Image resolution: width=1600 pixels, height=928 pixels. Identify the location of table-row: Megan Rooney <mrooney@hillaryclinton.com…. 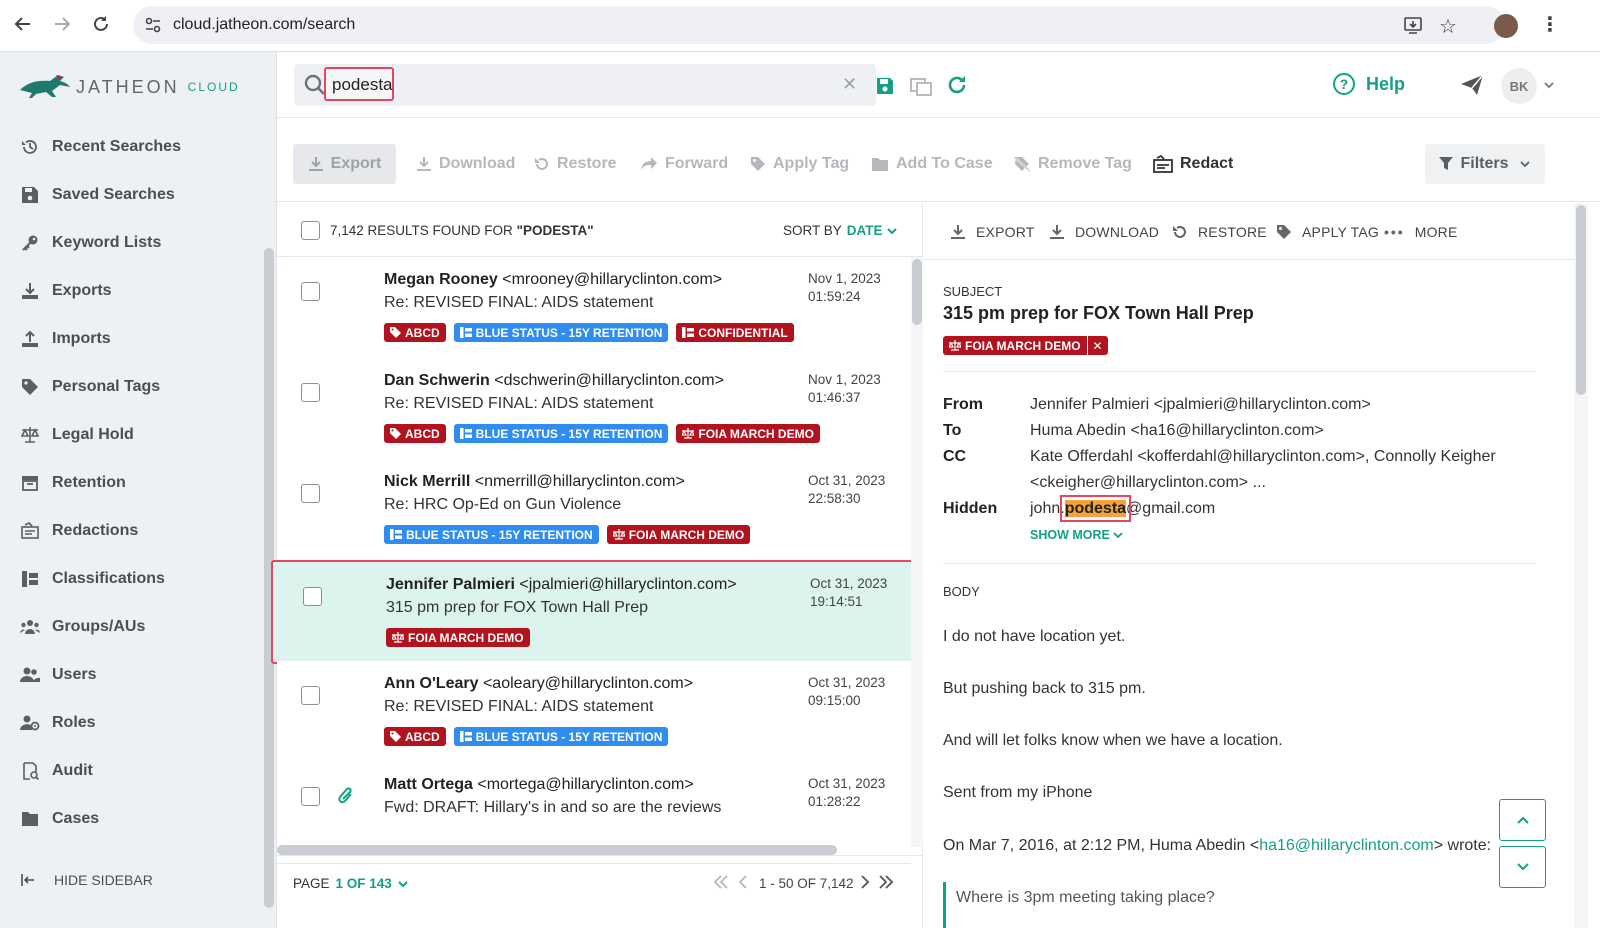
(594, 308).